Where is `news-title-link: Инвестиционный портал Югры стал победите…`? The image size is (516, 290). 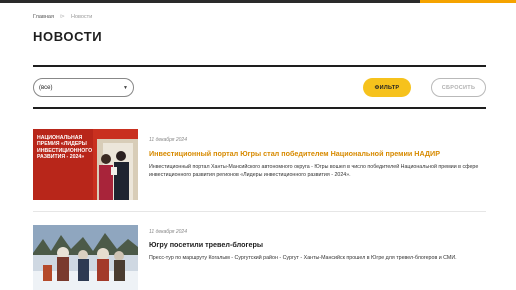 news-title-link: Инвестиционный портал Югры стал победите… is located at coordinates (294, 153).